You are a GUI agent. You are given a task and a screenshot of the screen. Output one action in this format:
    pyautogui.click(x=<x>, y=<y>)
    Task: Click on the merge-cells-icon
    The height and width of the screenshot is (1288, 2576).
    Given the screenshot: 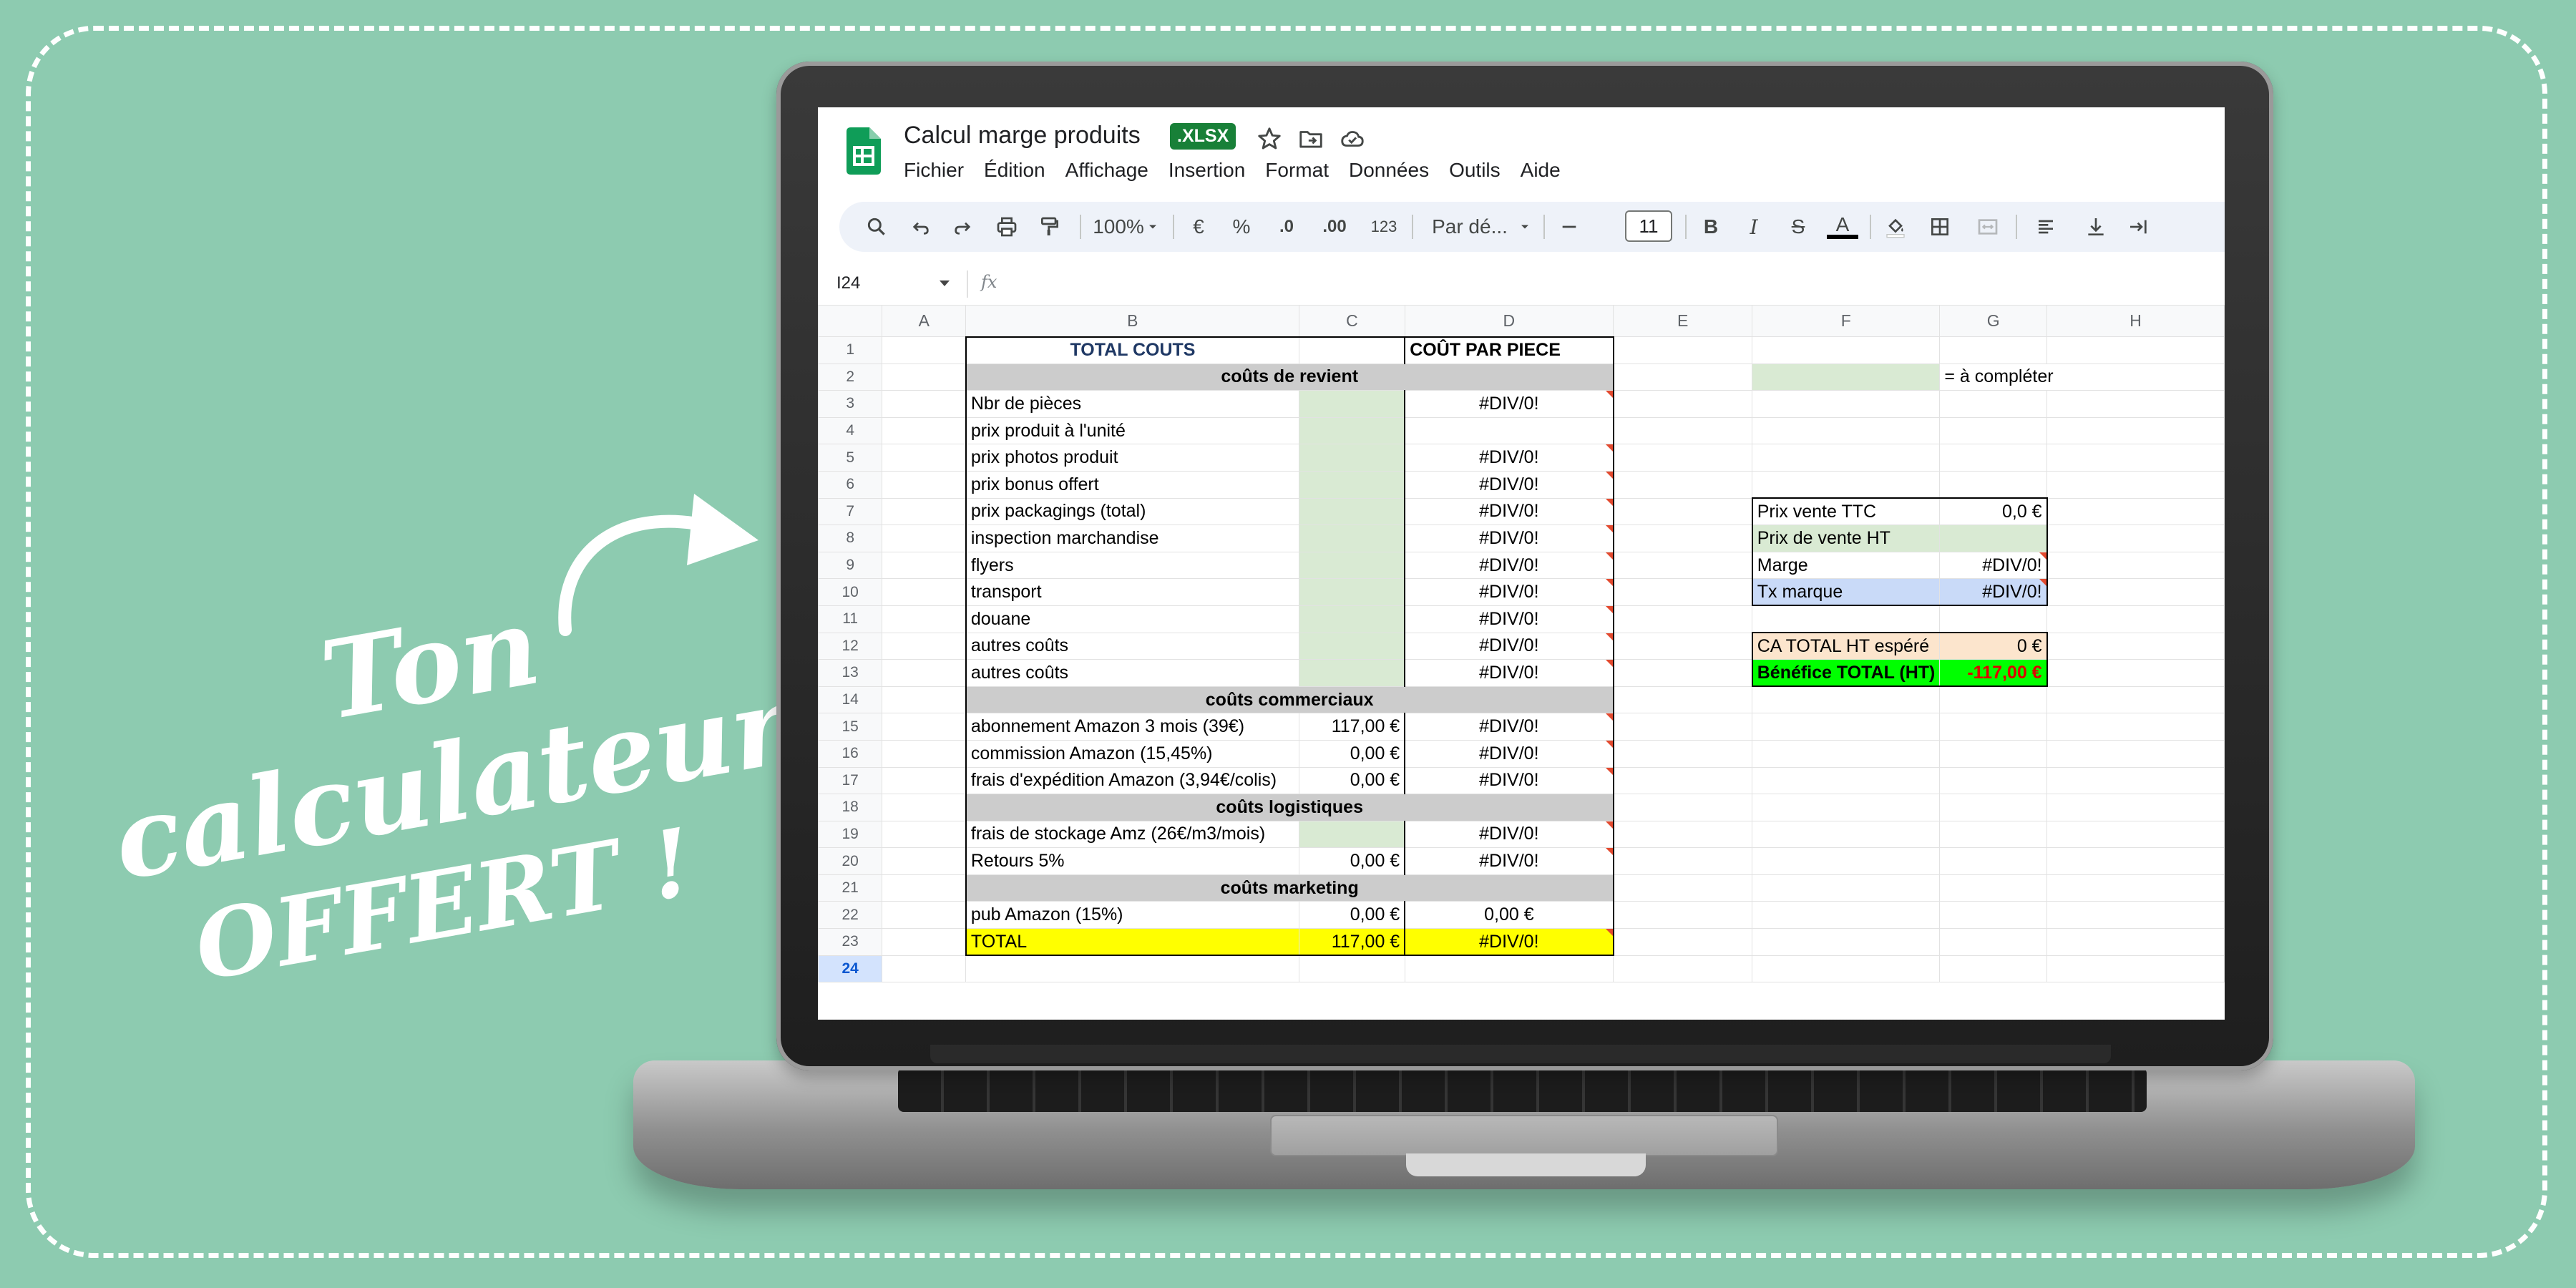 What is the action you would take?
    pyautogui.click(x=1987, y=227)
    